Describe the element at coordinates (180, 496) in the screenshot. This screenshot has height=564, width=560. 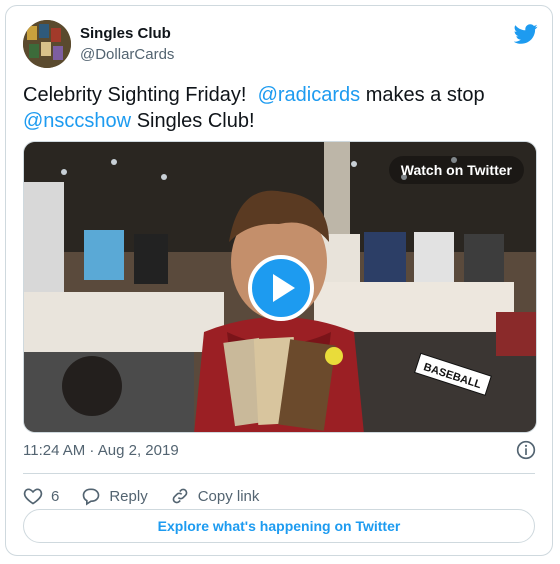
I see `link-icon` at that location.